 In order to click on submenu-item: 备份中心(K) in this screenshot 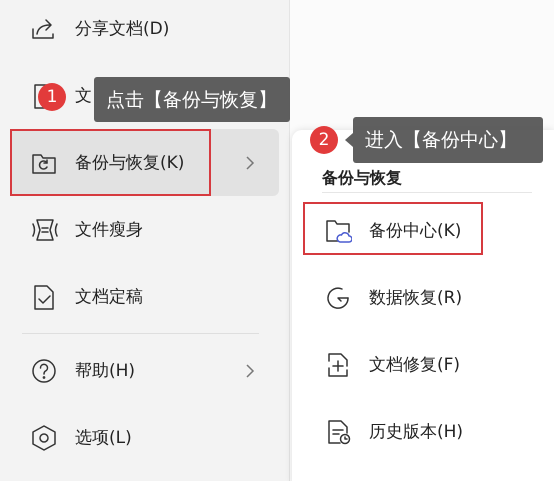, I will do `click(423, 230)`.